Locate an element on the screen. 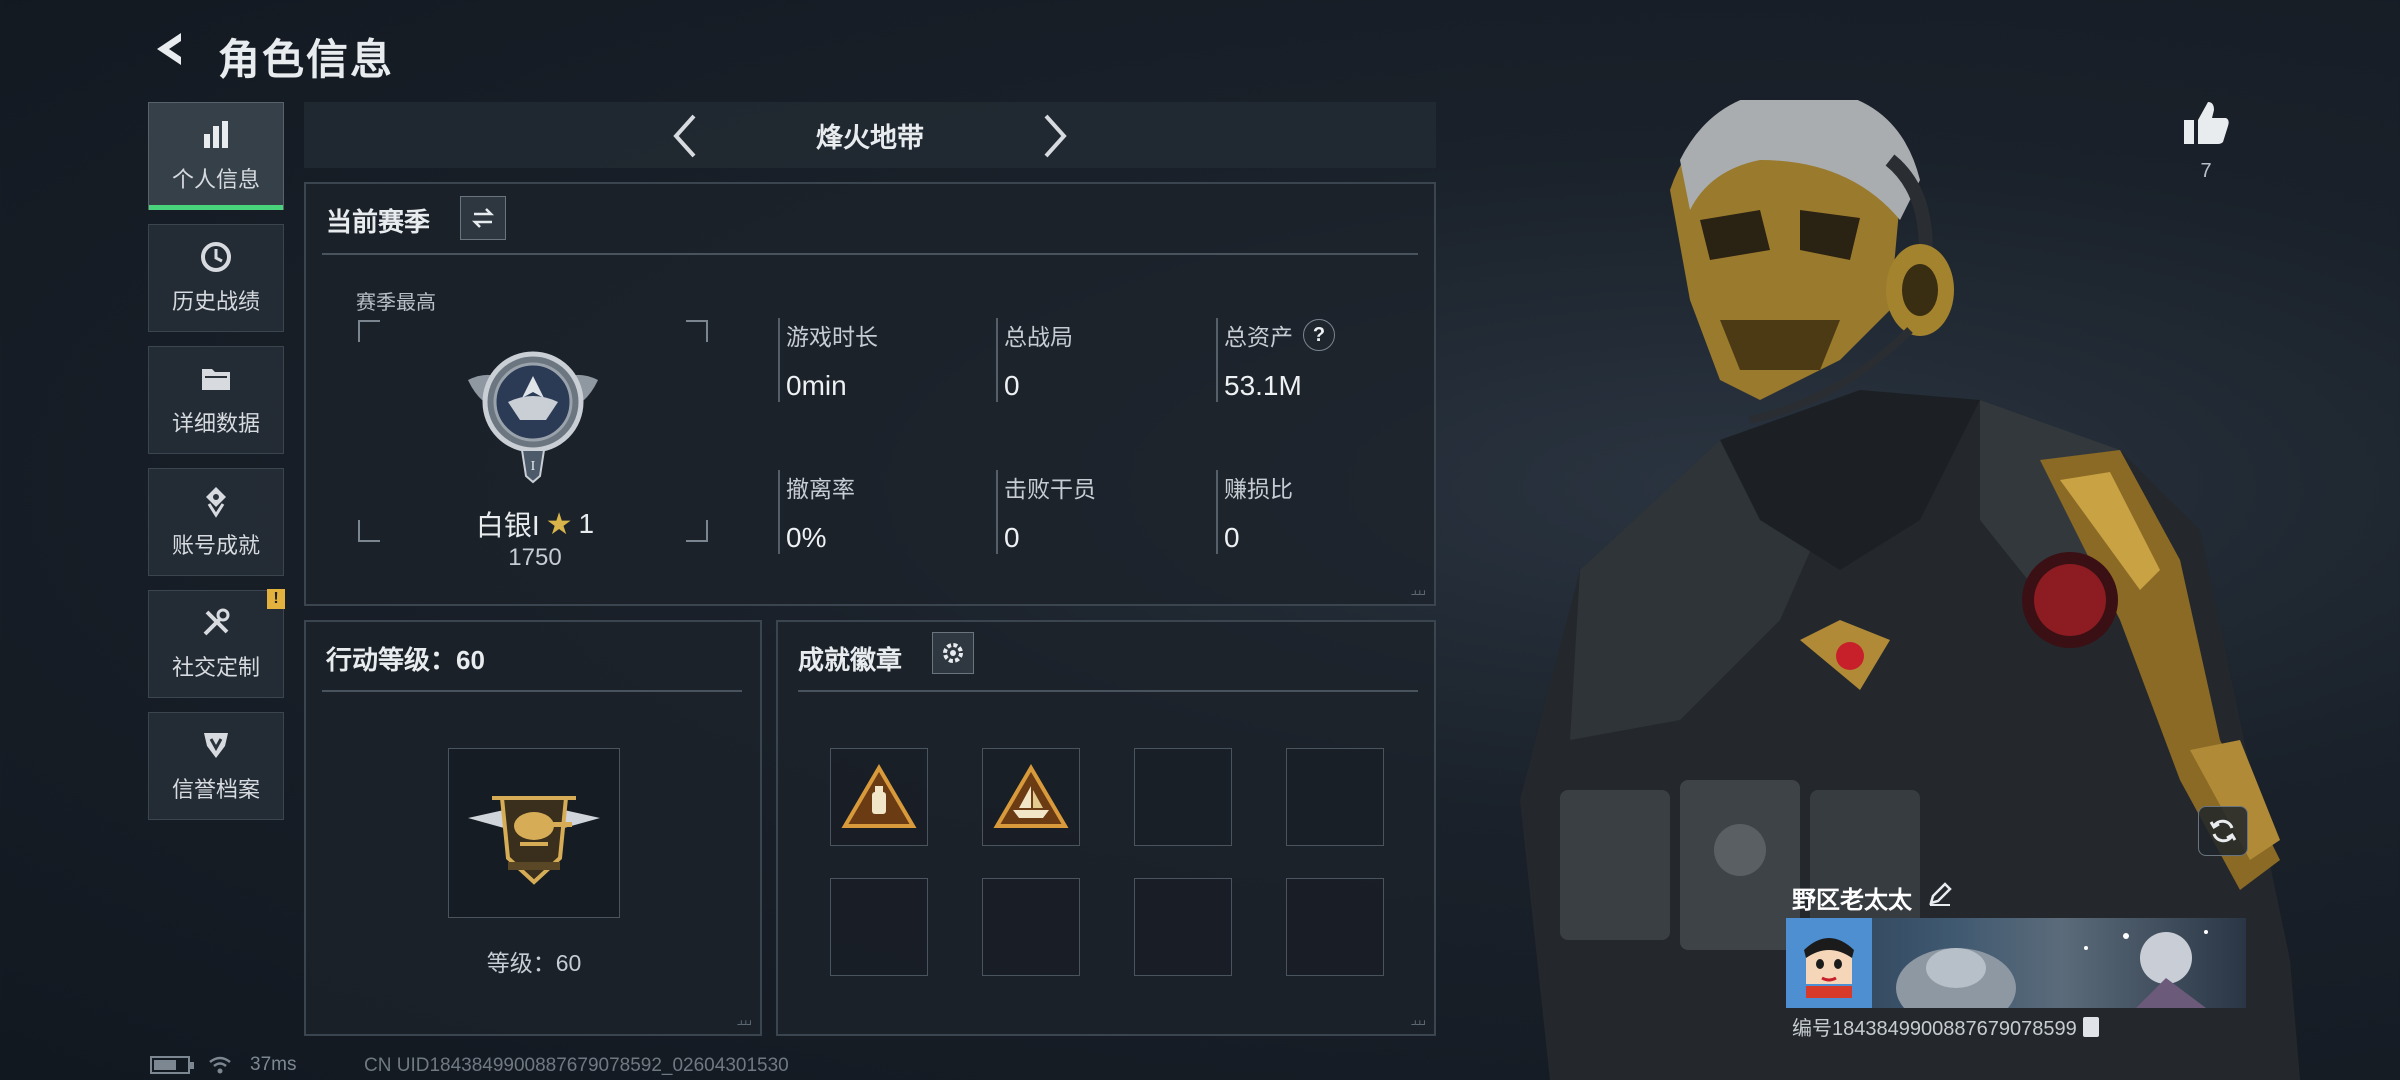 Image resolution: width=2400 pixels, height=1080 pixels. next-mode-button is located at coordinates (1055, 136).